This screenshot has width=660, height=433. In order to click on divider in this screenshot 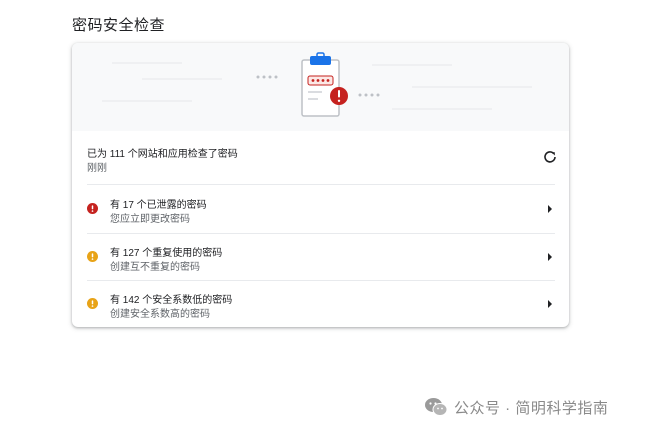, I will do `click(321, 184)`.